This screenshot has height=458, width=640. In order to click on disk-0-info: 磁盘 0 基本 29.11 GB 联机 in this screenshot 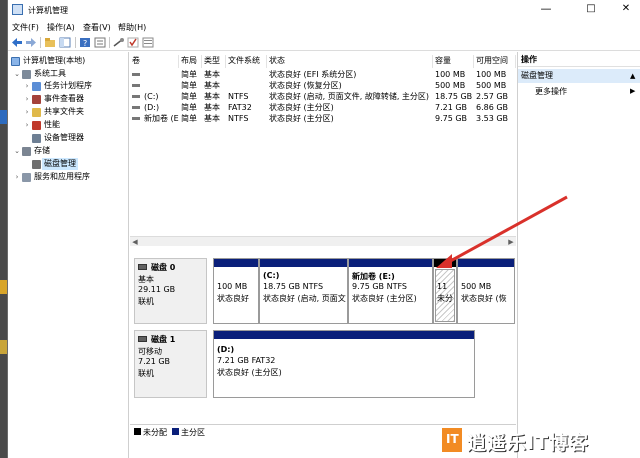, I will do `click(170, 291)`.